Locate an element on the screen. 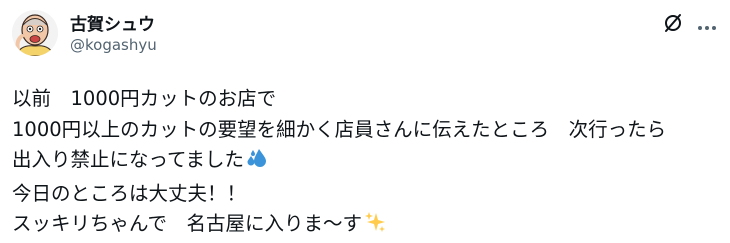 The image size is (730, 243). author-name: 古賀シュウ is located at coordinates (112, 22).